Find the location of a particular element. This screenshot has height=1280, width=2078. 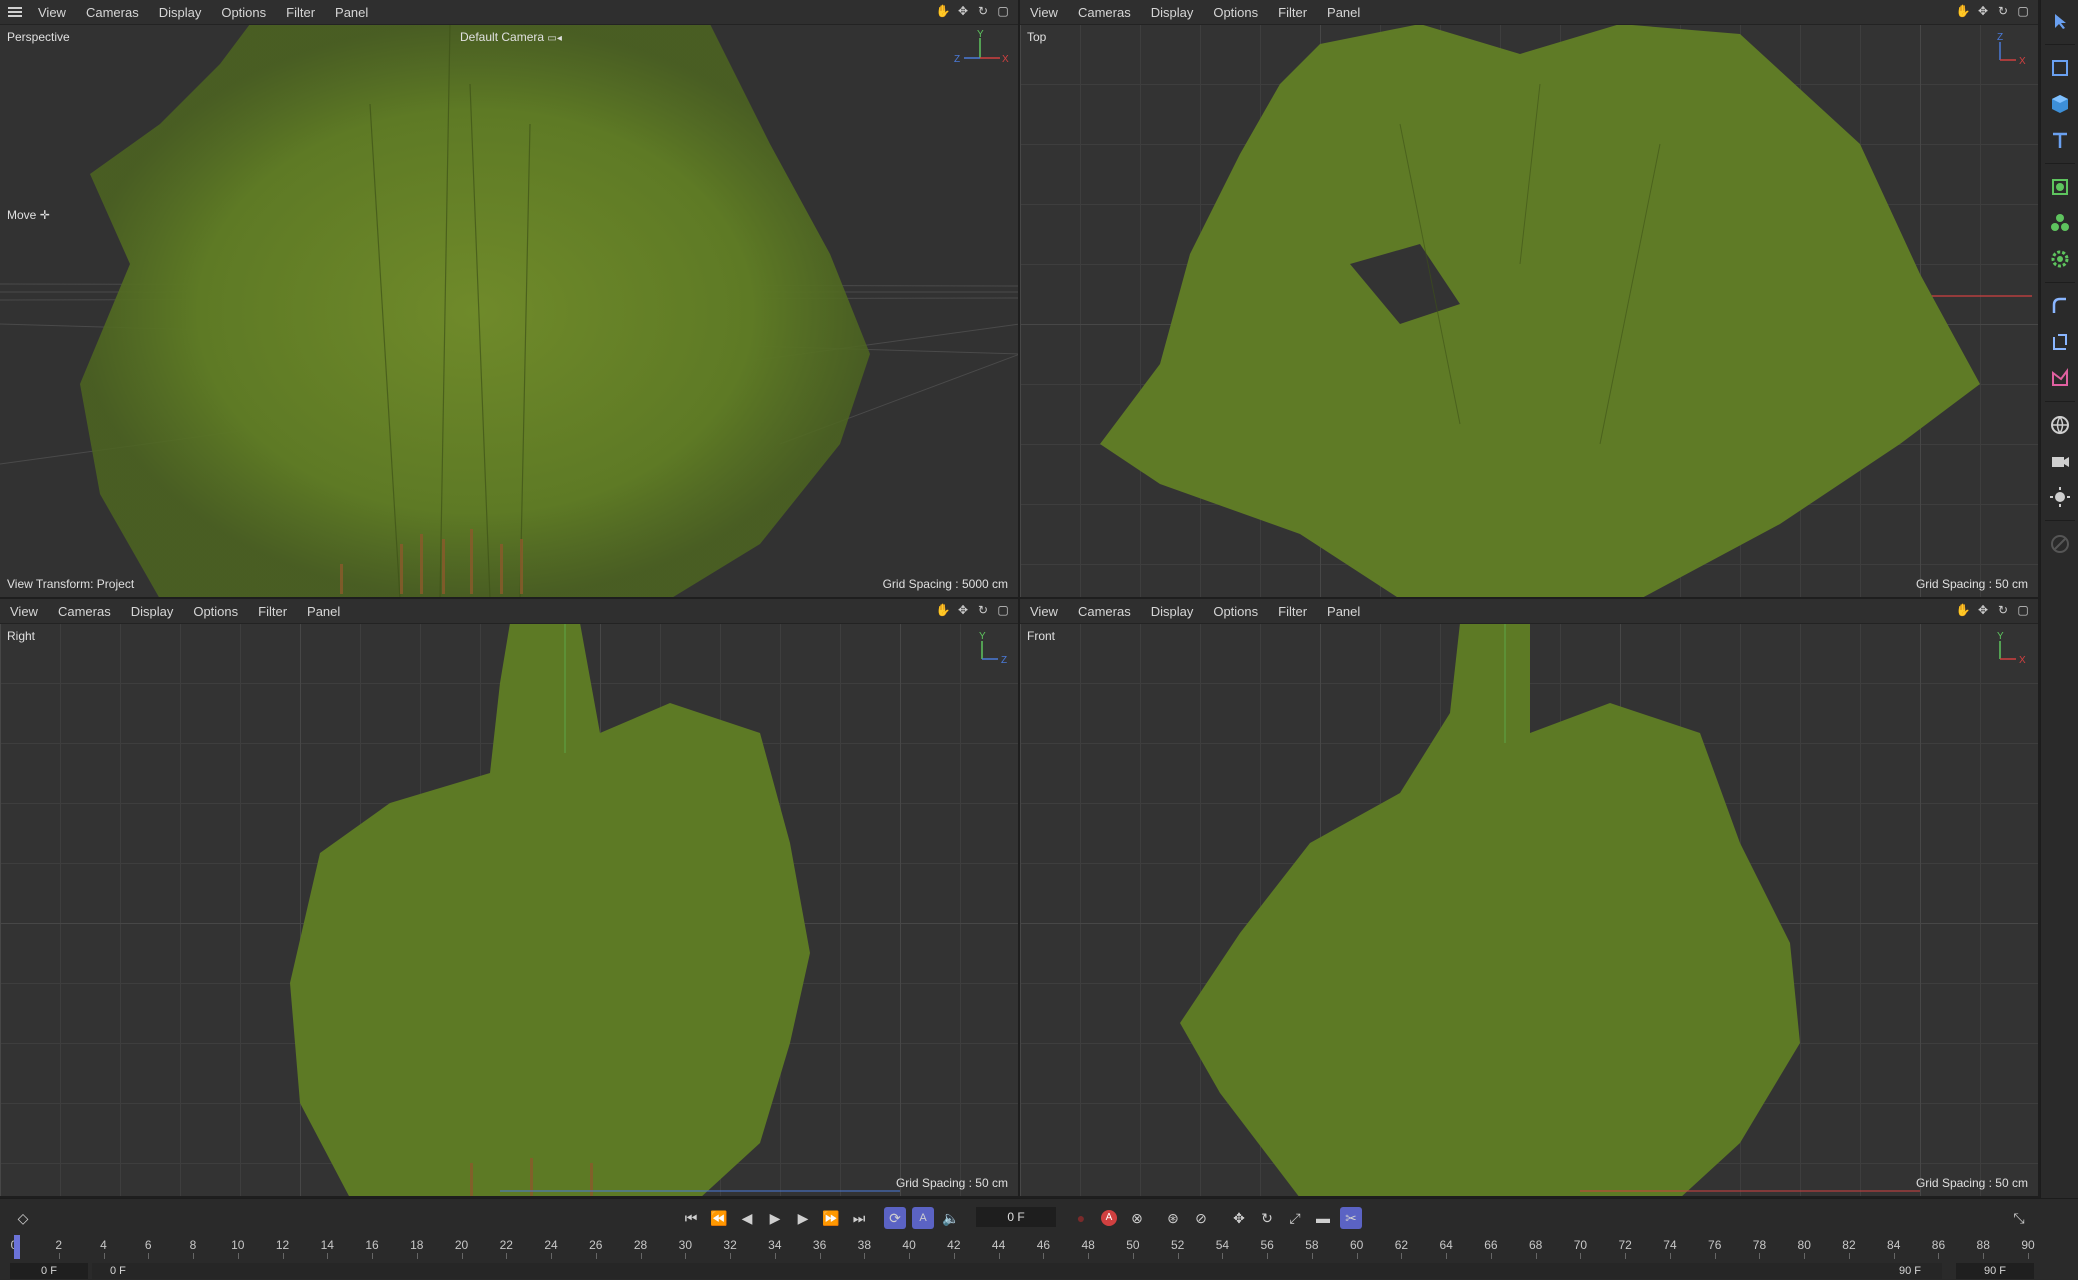

cube-button is located at coordinates (2060, 104).